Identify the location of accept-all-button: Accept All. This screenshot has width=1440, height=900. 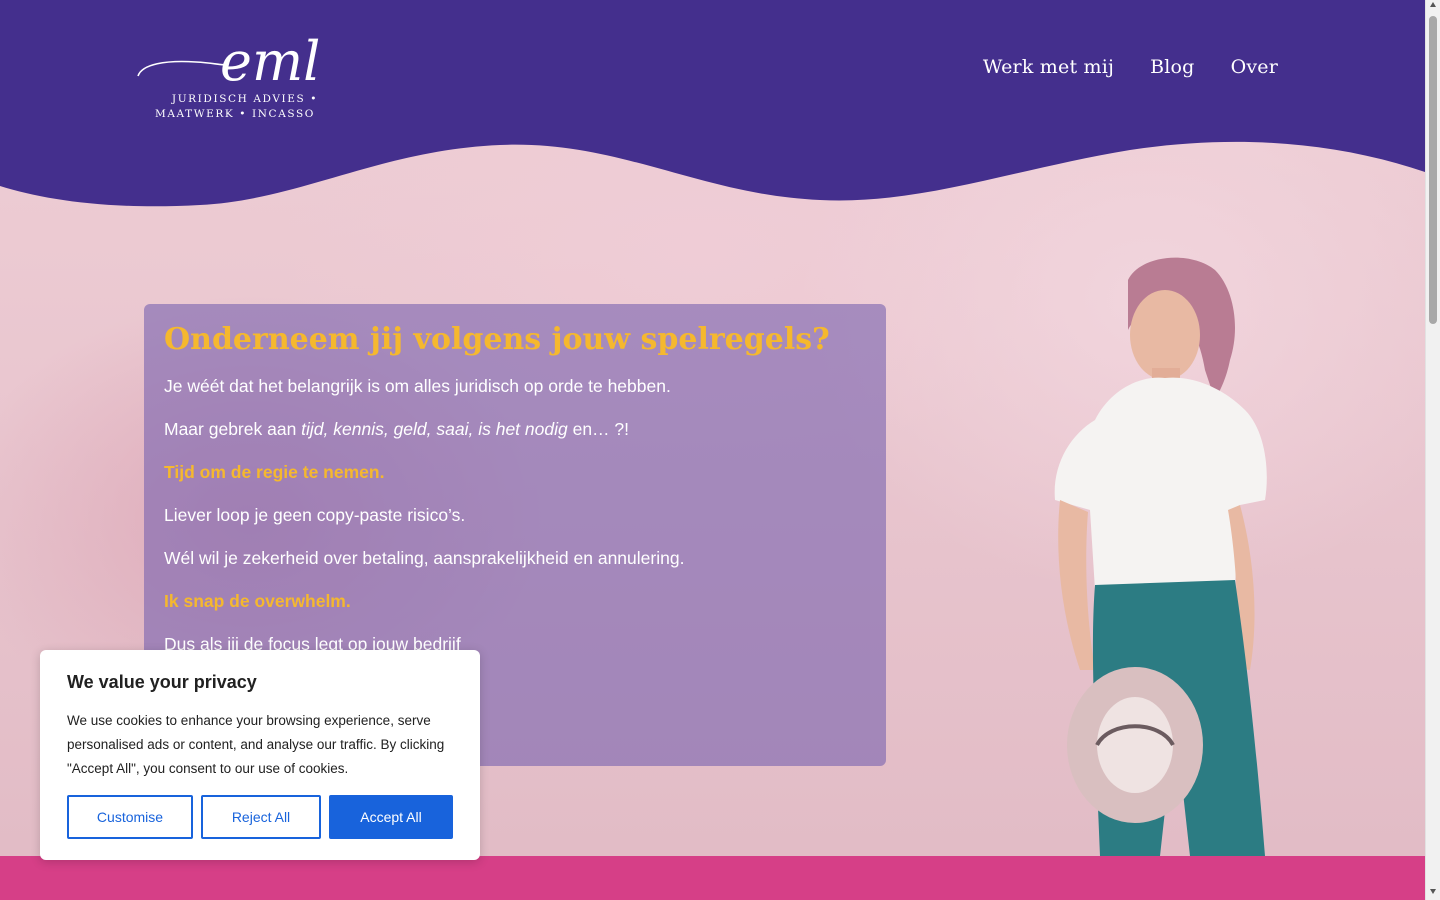
(391, 817).